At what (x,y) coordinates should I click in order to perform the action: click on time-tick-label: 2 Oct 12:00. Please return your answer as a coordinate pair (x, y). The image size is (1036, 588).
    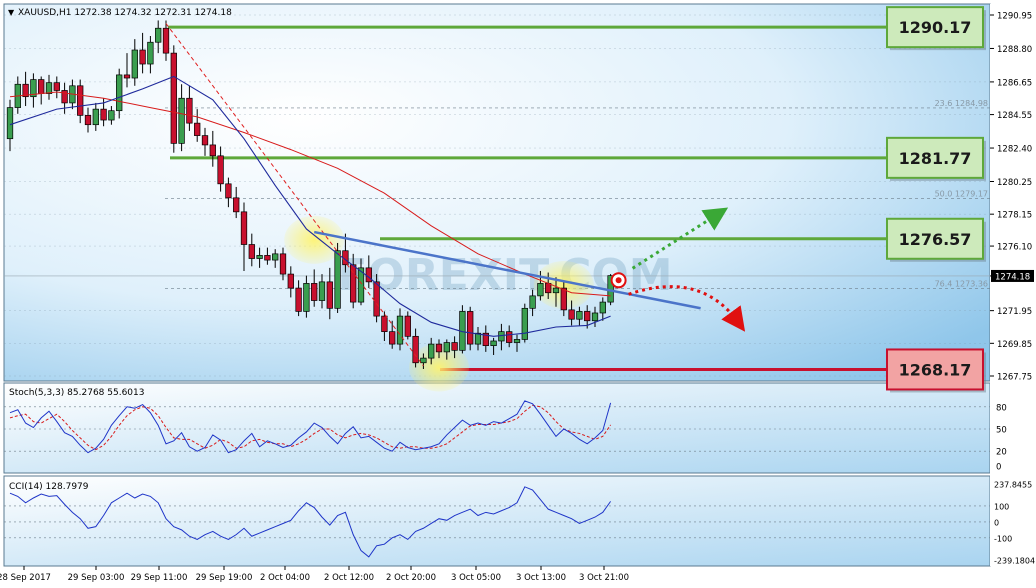
    Looking at the image, I should click on (349, 578).